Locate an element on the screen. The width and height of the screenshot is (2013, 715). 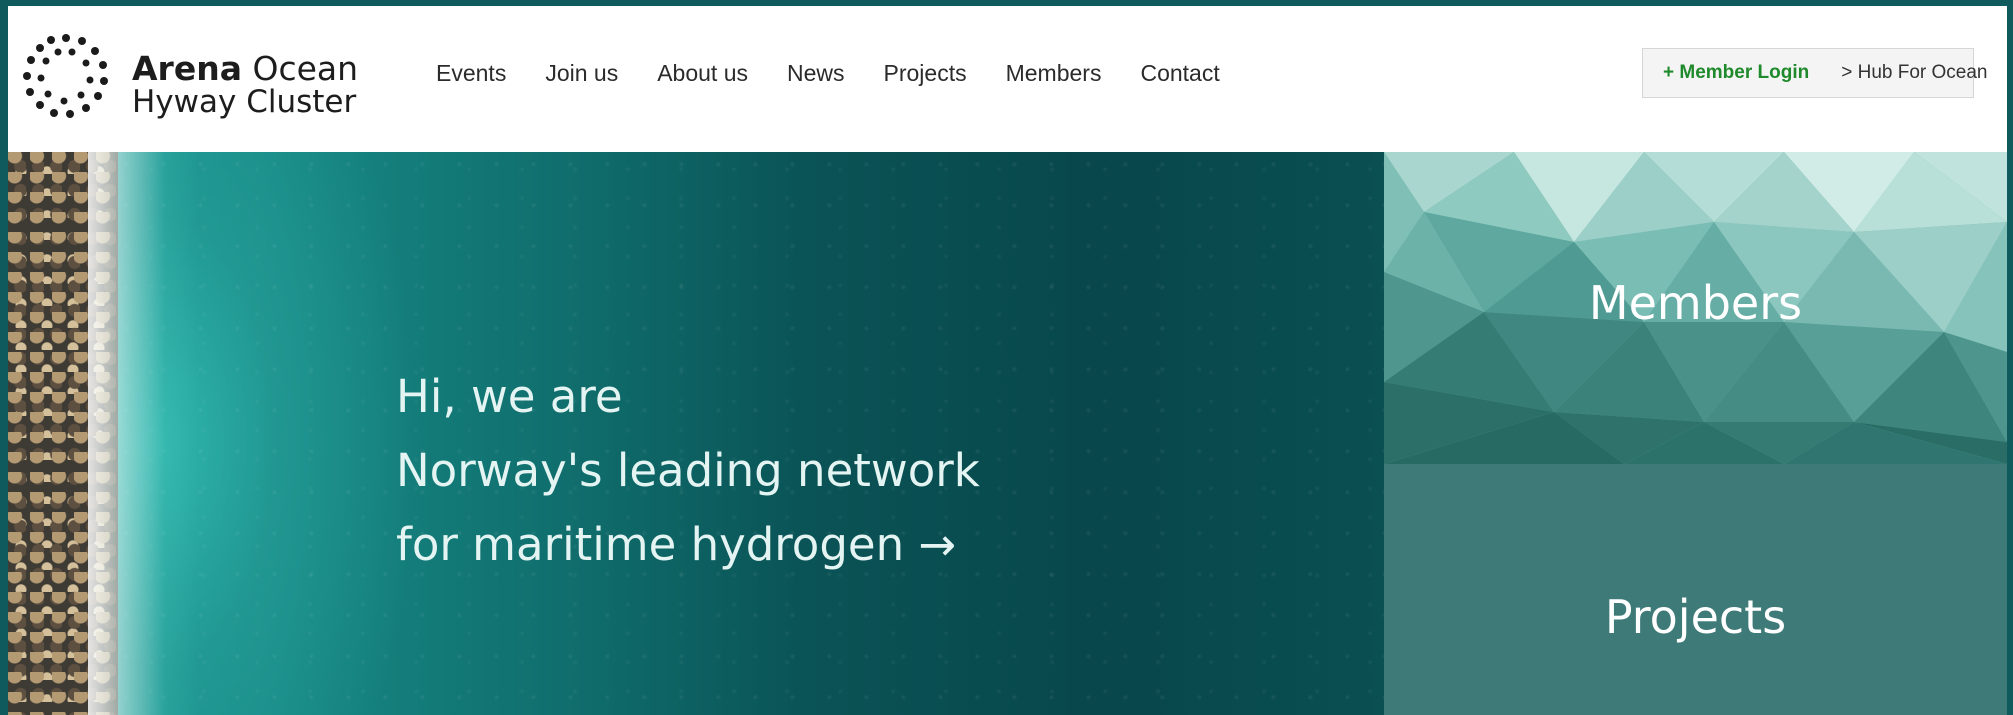
projects-tile-label: Projects is located at coordinates (1695, 617).